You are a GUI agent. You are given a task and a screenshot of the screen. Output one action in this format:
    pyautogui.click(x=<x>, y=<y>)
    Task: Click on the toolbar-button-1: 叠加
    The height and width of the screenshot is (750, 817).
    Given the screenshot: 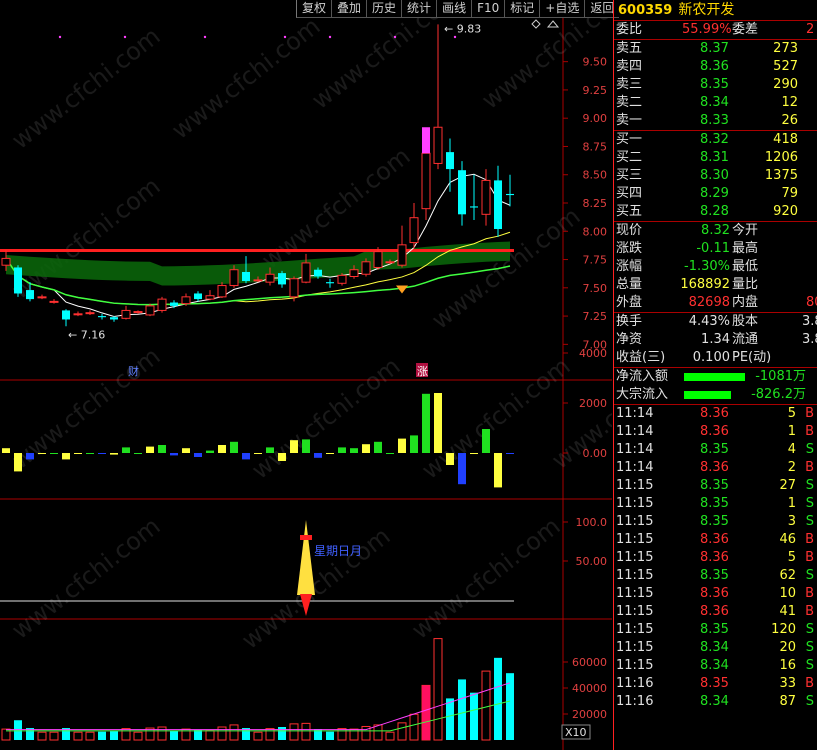 What is the action you would take?
    pyautogui.click(x=349, y=9)
    